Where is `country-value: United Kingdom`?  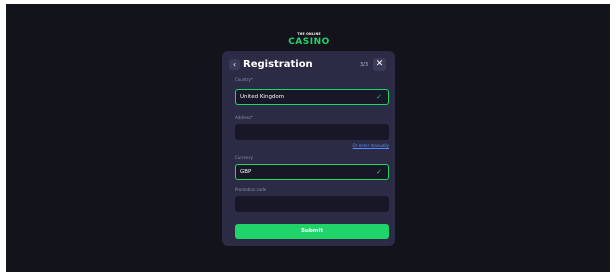 country-value: United Kingdom is located at coordinates (262, 97).